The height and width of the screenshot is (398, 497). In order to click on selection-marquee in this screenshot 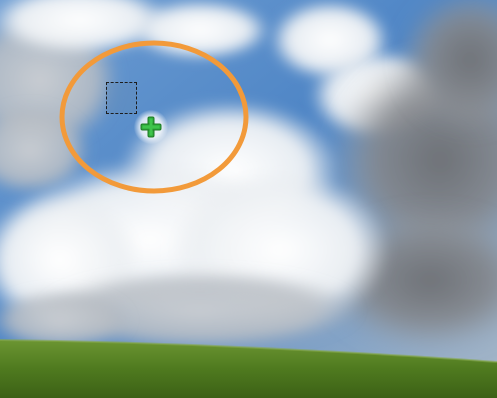, I will do `click(121, 98)`.